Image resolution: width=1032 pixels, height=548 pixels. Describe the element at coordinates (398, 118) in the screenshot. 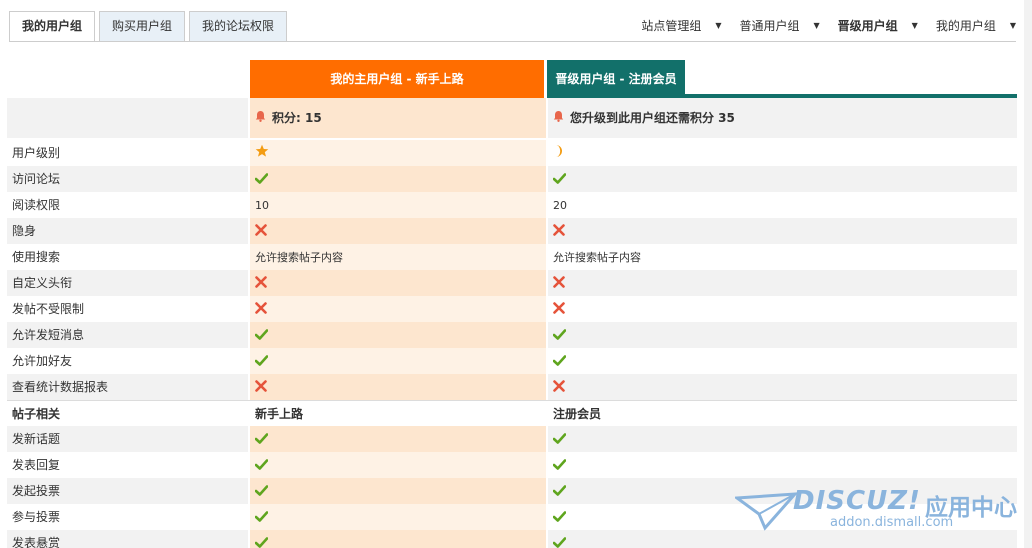

I see `current-points-cell: 积分: 15` at that location.